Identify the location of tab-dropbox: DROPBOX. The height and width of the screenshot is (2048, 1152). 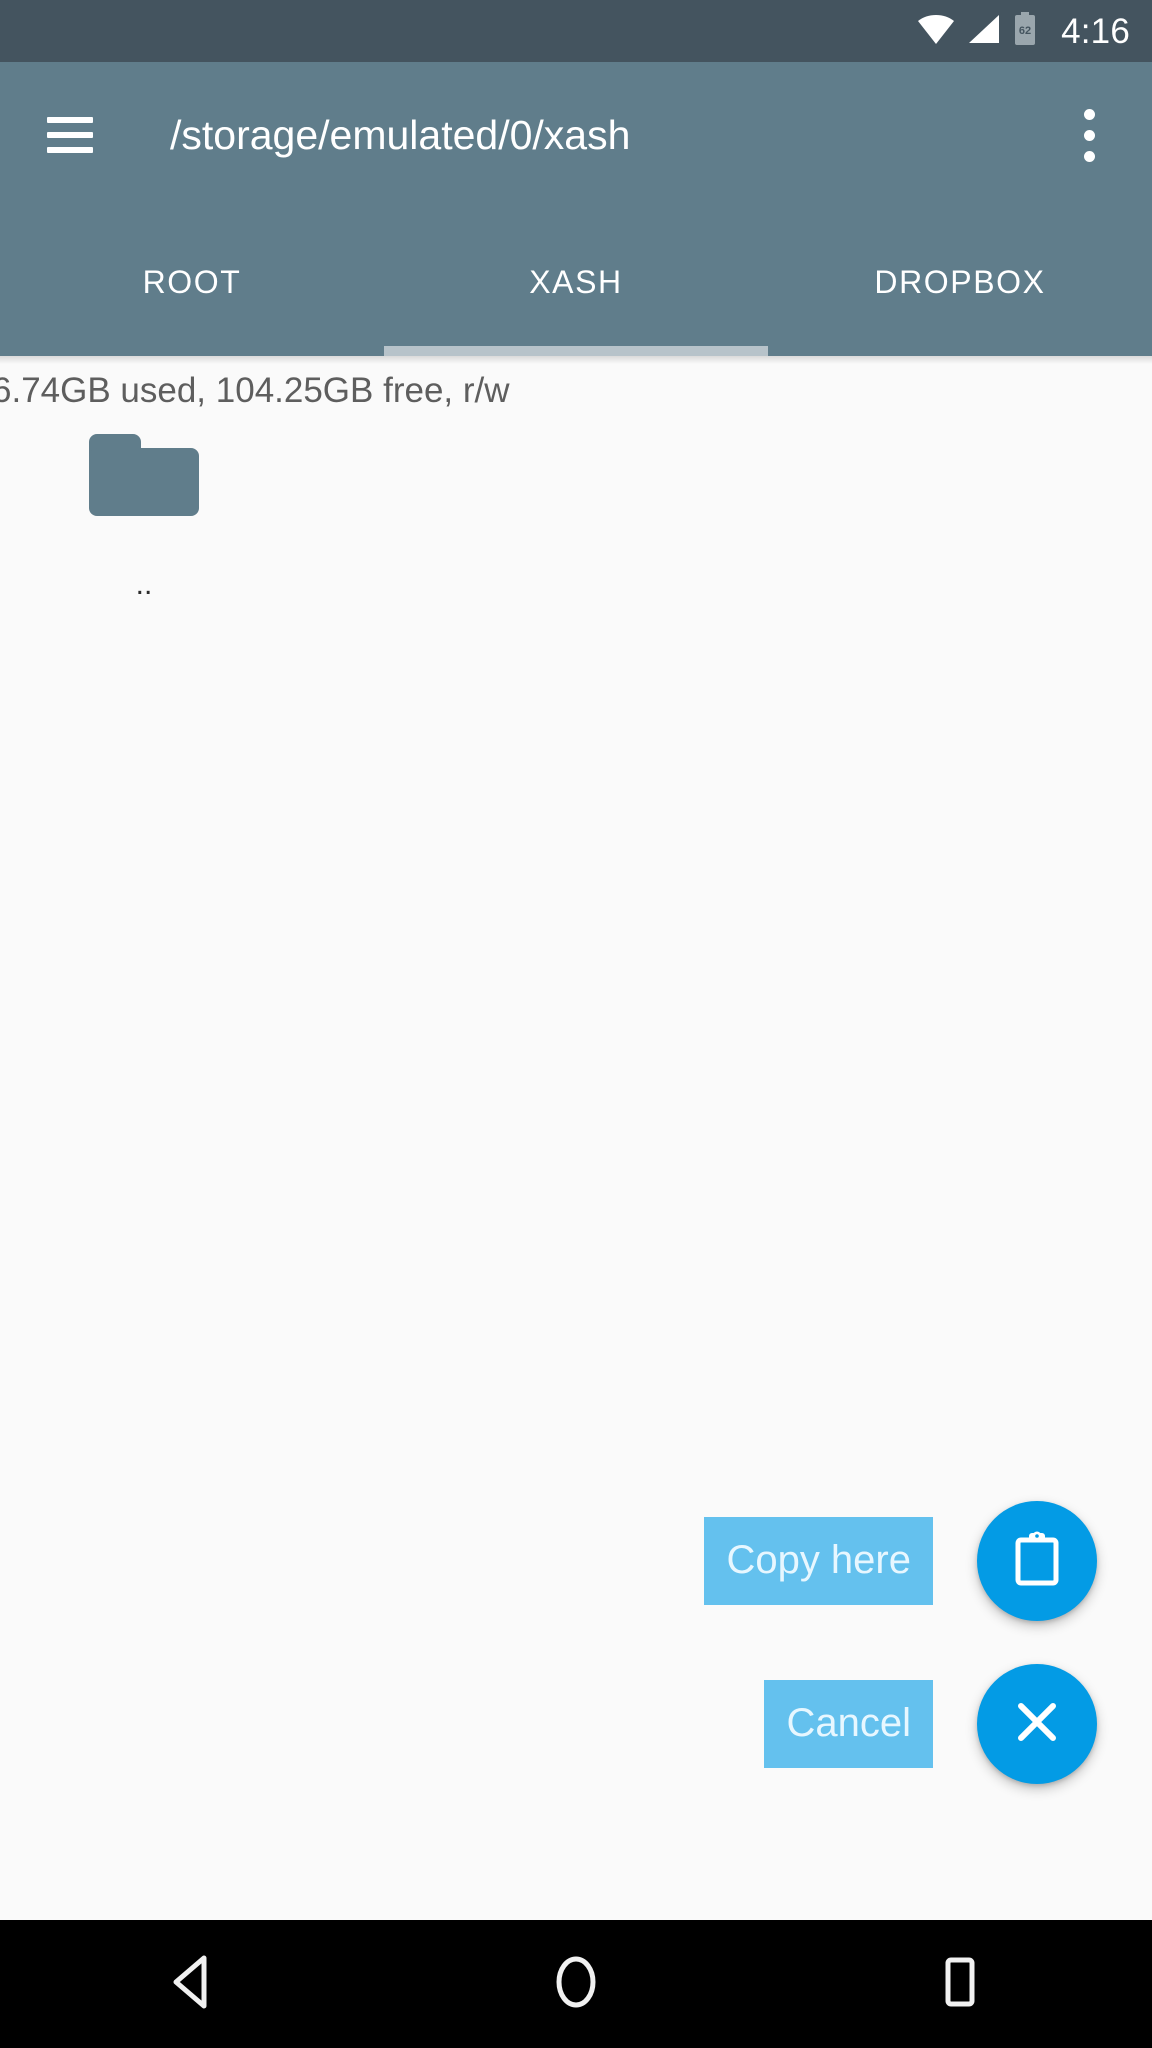
(960, 282).